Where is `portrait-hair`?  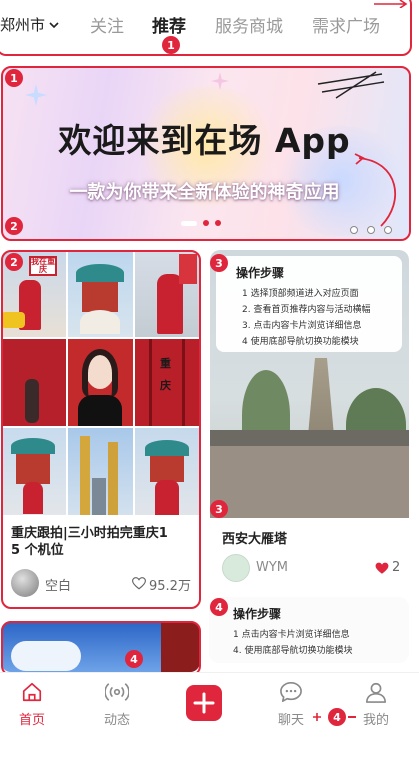
portrait-hair is located at coordinates (100, 373).